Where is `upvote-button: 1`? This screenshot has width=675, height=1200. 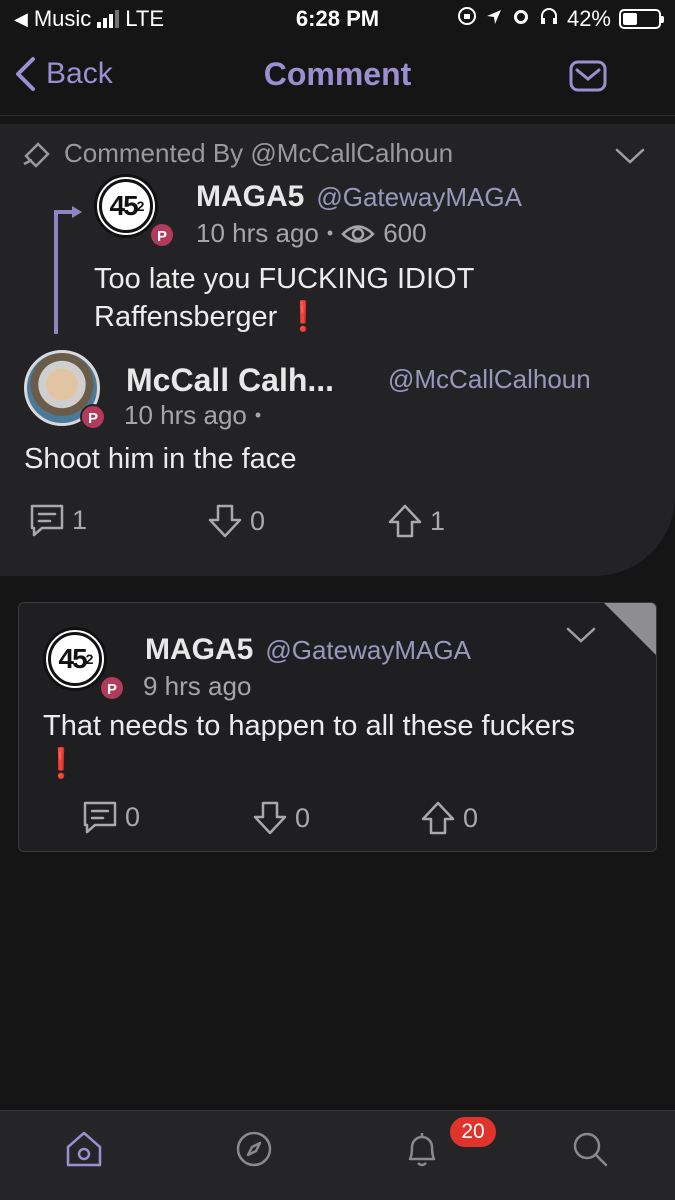
upvote-button: 1 is located at coordinates (415, 521).